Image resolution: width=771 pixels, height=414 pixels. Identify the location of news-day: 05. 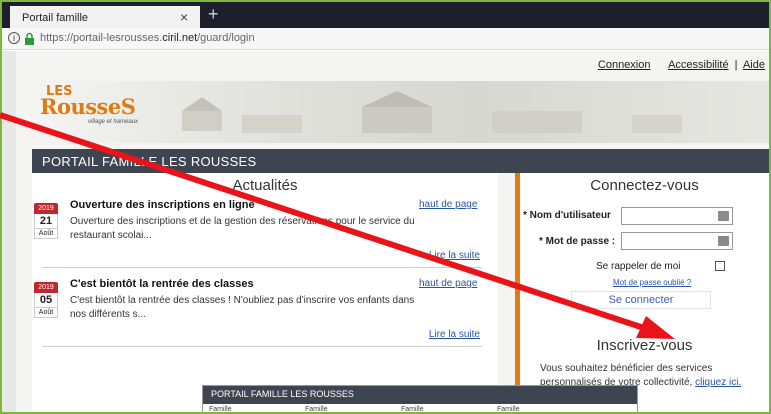
(46, 300).